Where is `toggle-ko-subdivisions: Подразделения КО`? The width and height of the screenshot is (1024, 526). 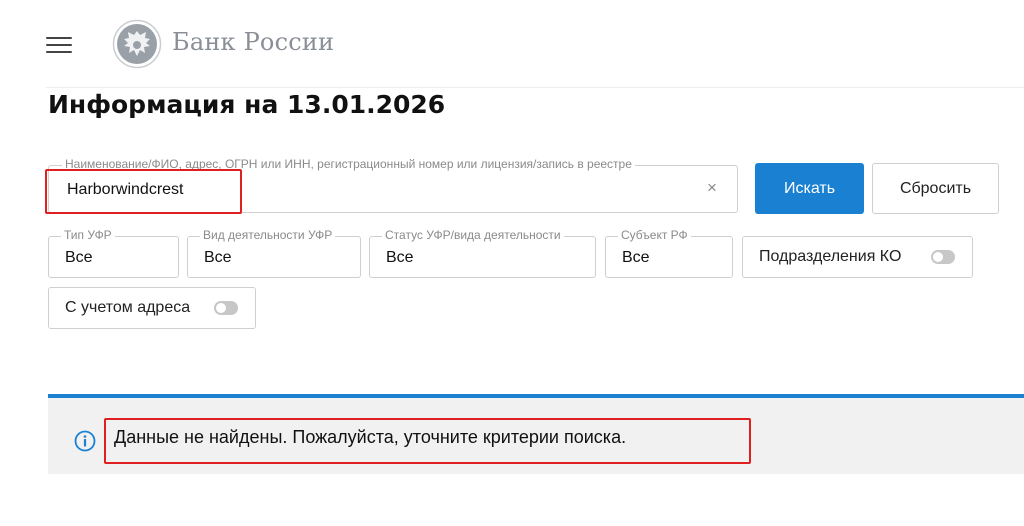
toggle-ko-subdivisions: Подразделения КО is located at coordinates (857, 257).